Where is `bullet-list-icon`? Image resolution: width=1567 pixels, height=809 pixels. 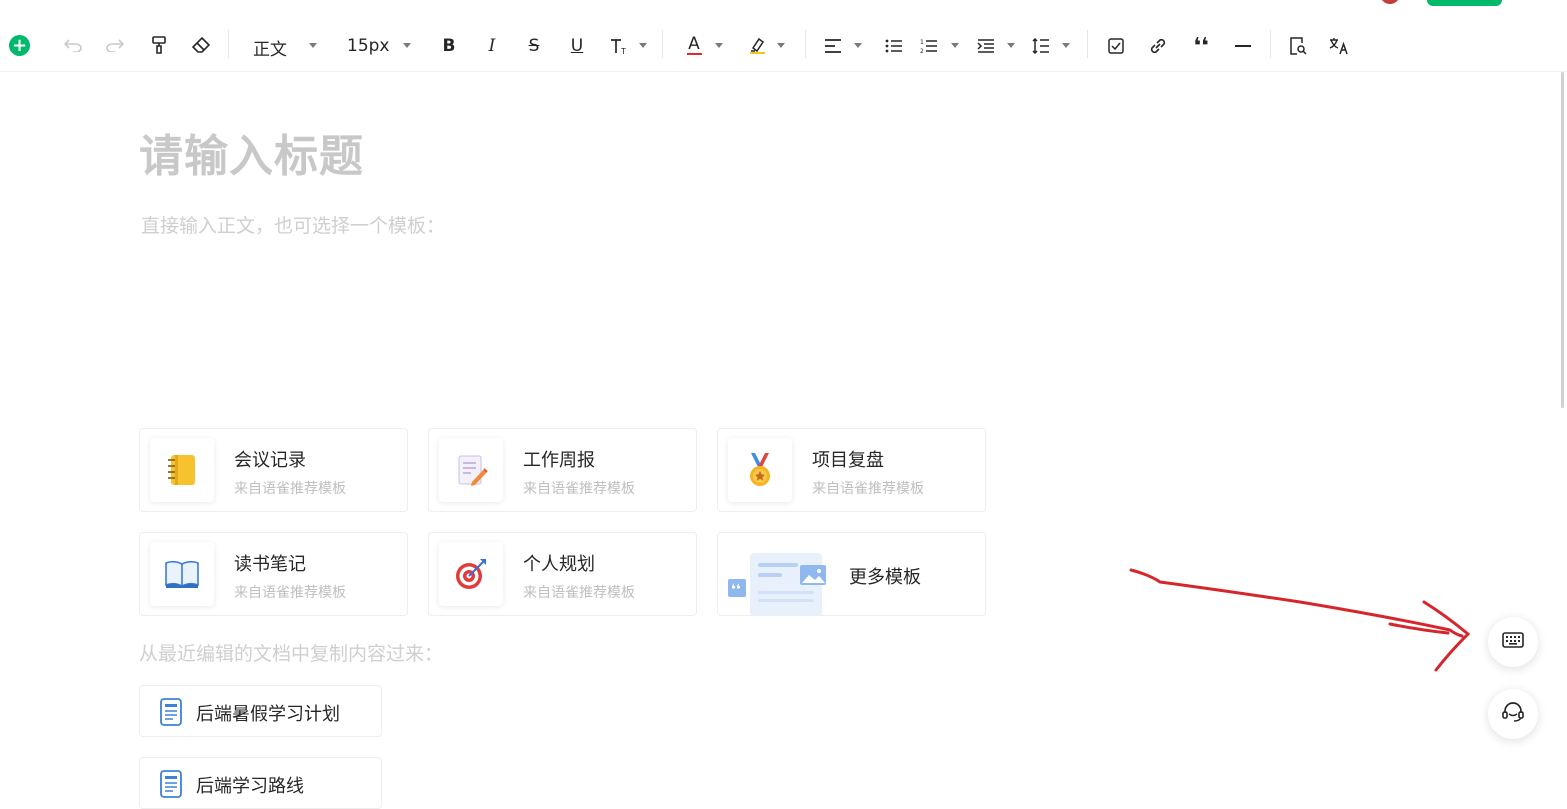 bullet-list-icon is located at coordinates (894, 46).